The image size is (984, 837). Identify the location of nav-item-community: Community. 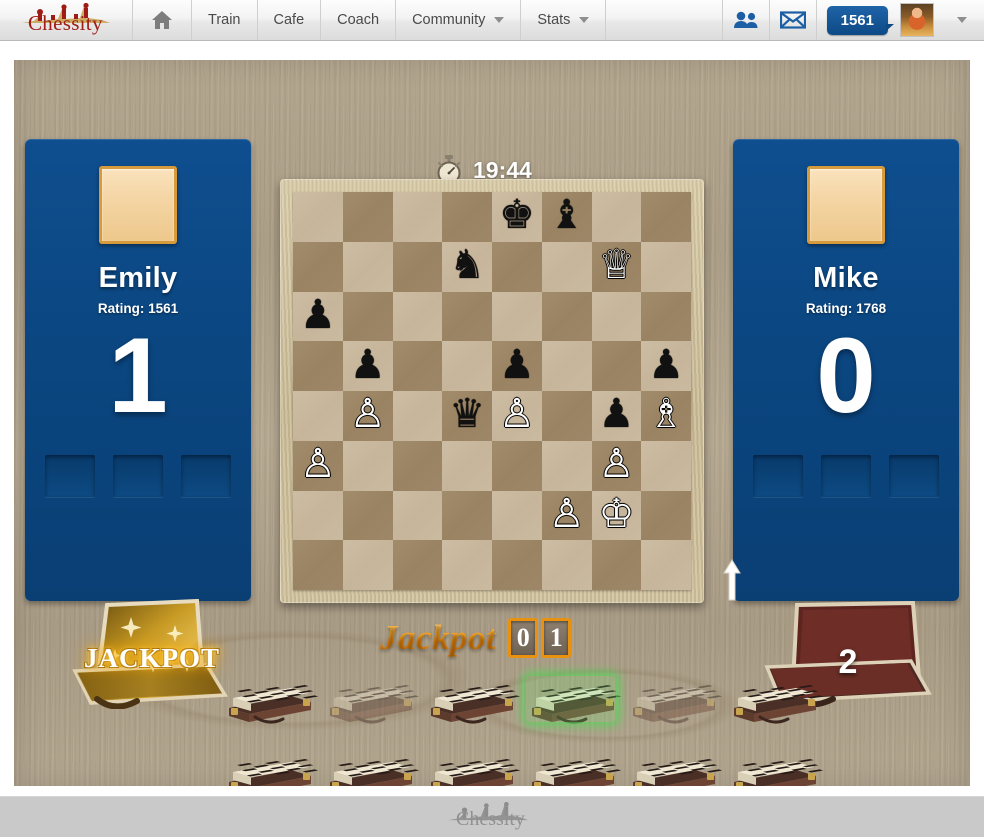
(459, 20).